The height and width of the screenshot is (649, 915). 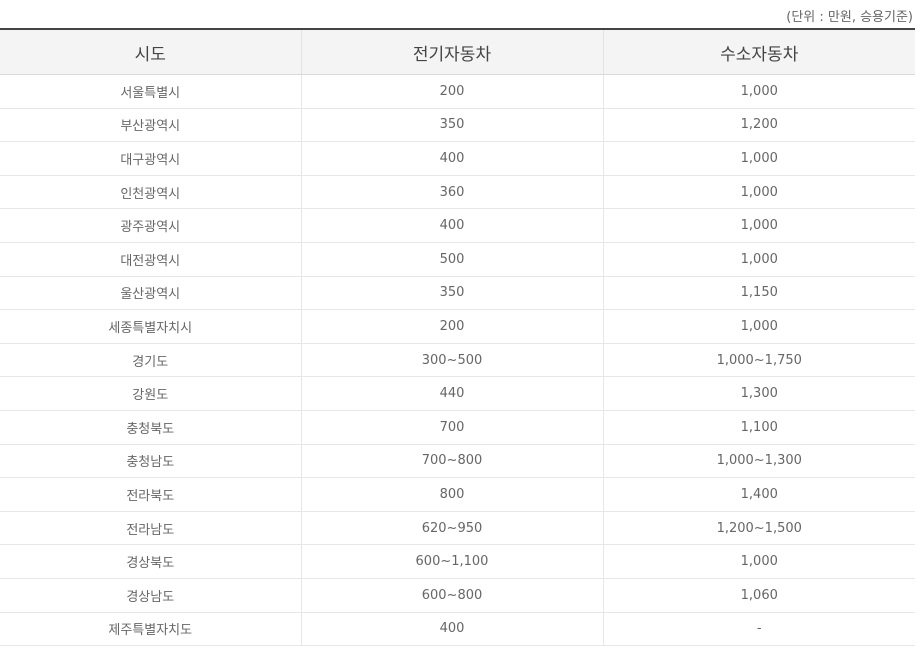 I want to click on cell-electric-vehicle: 440, so click(x=451, y=393).